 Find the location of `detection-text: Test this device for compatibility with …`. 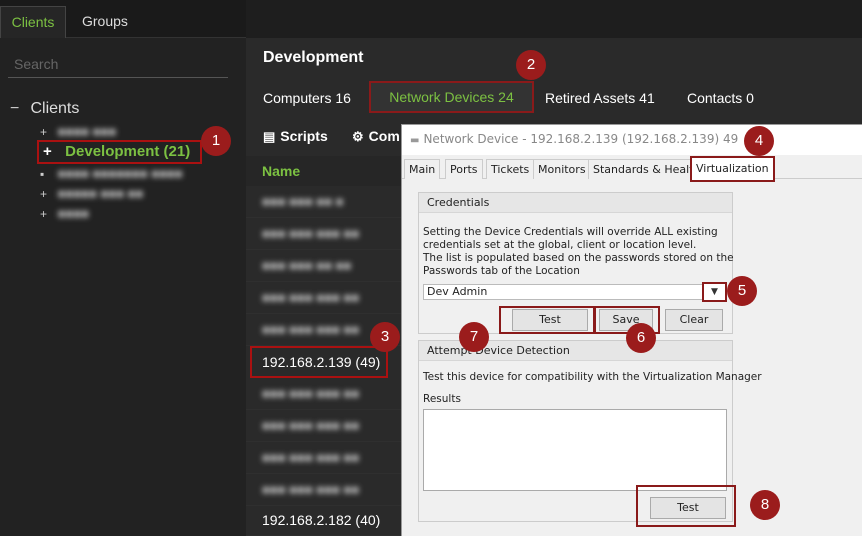

detection-text: Test this device for compatibility with … is located at coordinates (592, 377).